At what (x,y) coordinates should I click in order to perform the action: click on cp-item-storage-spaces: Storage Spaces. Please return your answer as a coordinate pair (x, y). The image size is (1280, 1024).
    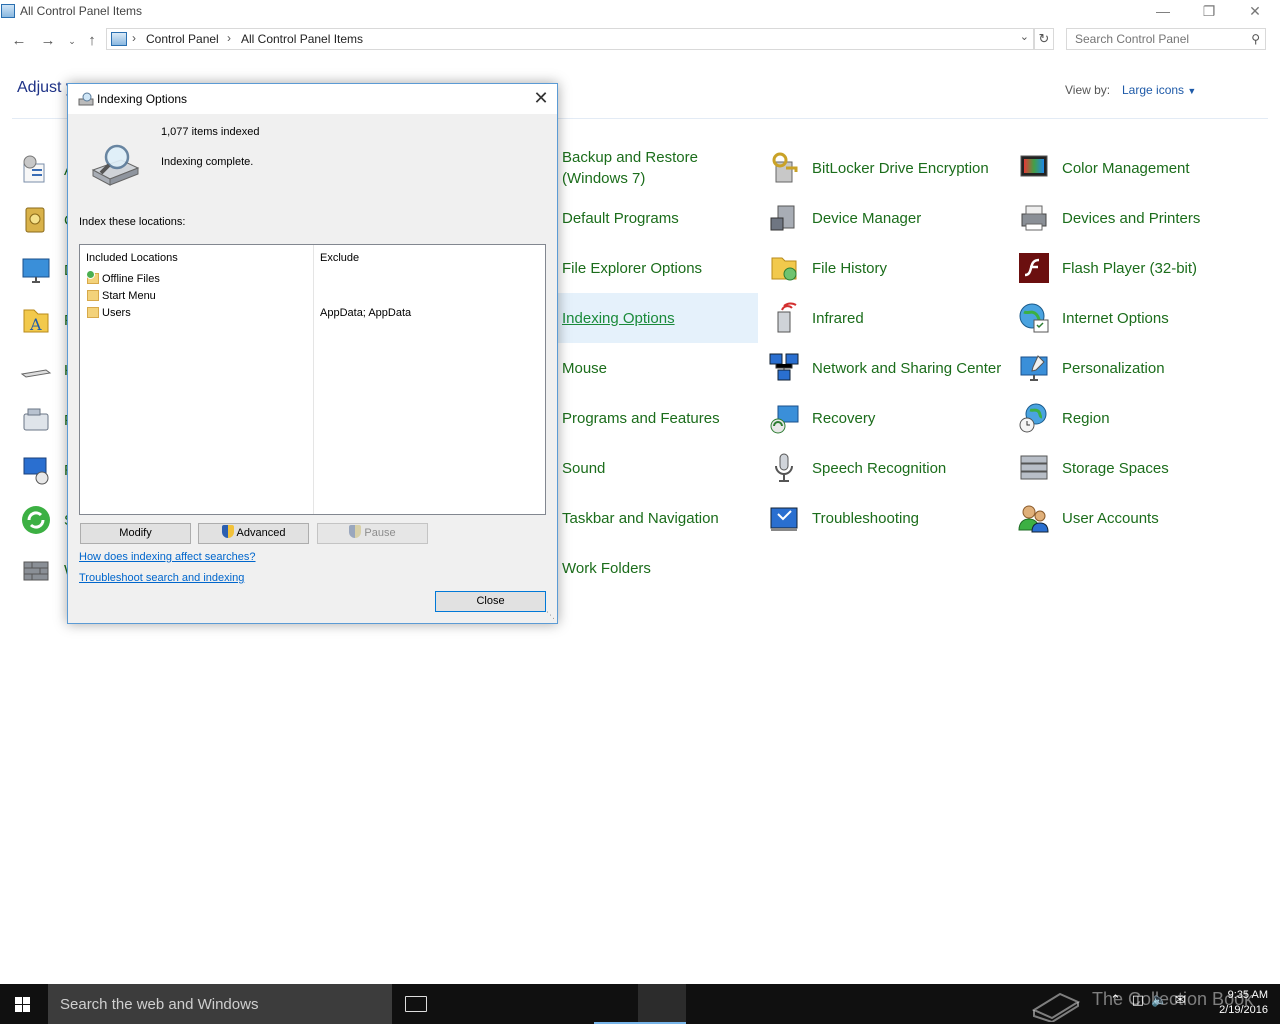
    Looking at the image, I should click on (1137, 468).